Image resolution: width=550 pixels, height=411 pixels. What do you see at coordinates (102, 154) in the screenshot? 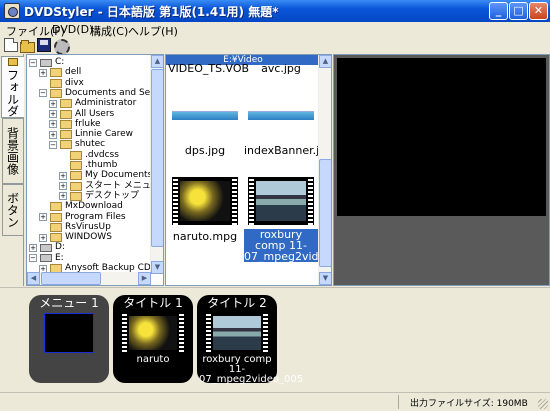
I see `tree-item-label: .dvdcss` at bounding box center [102, 154].